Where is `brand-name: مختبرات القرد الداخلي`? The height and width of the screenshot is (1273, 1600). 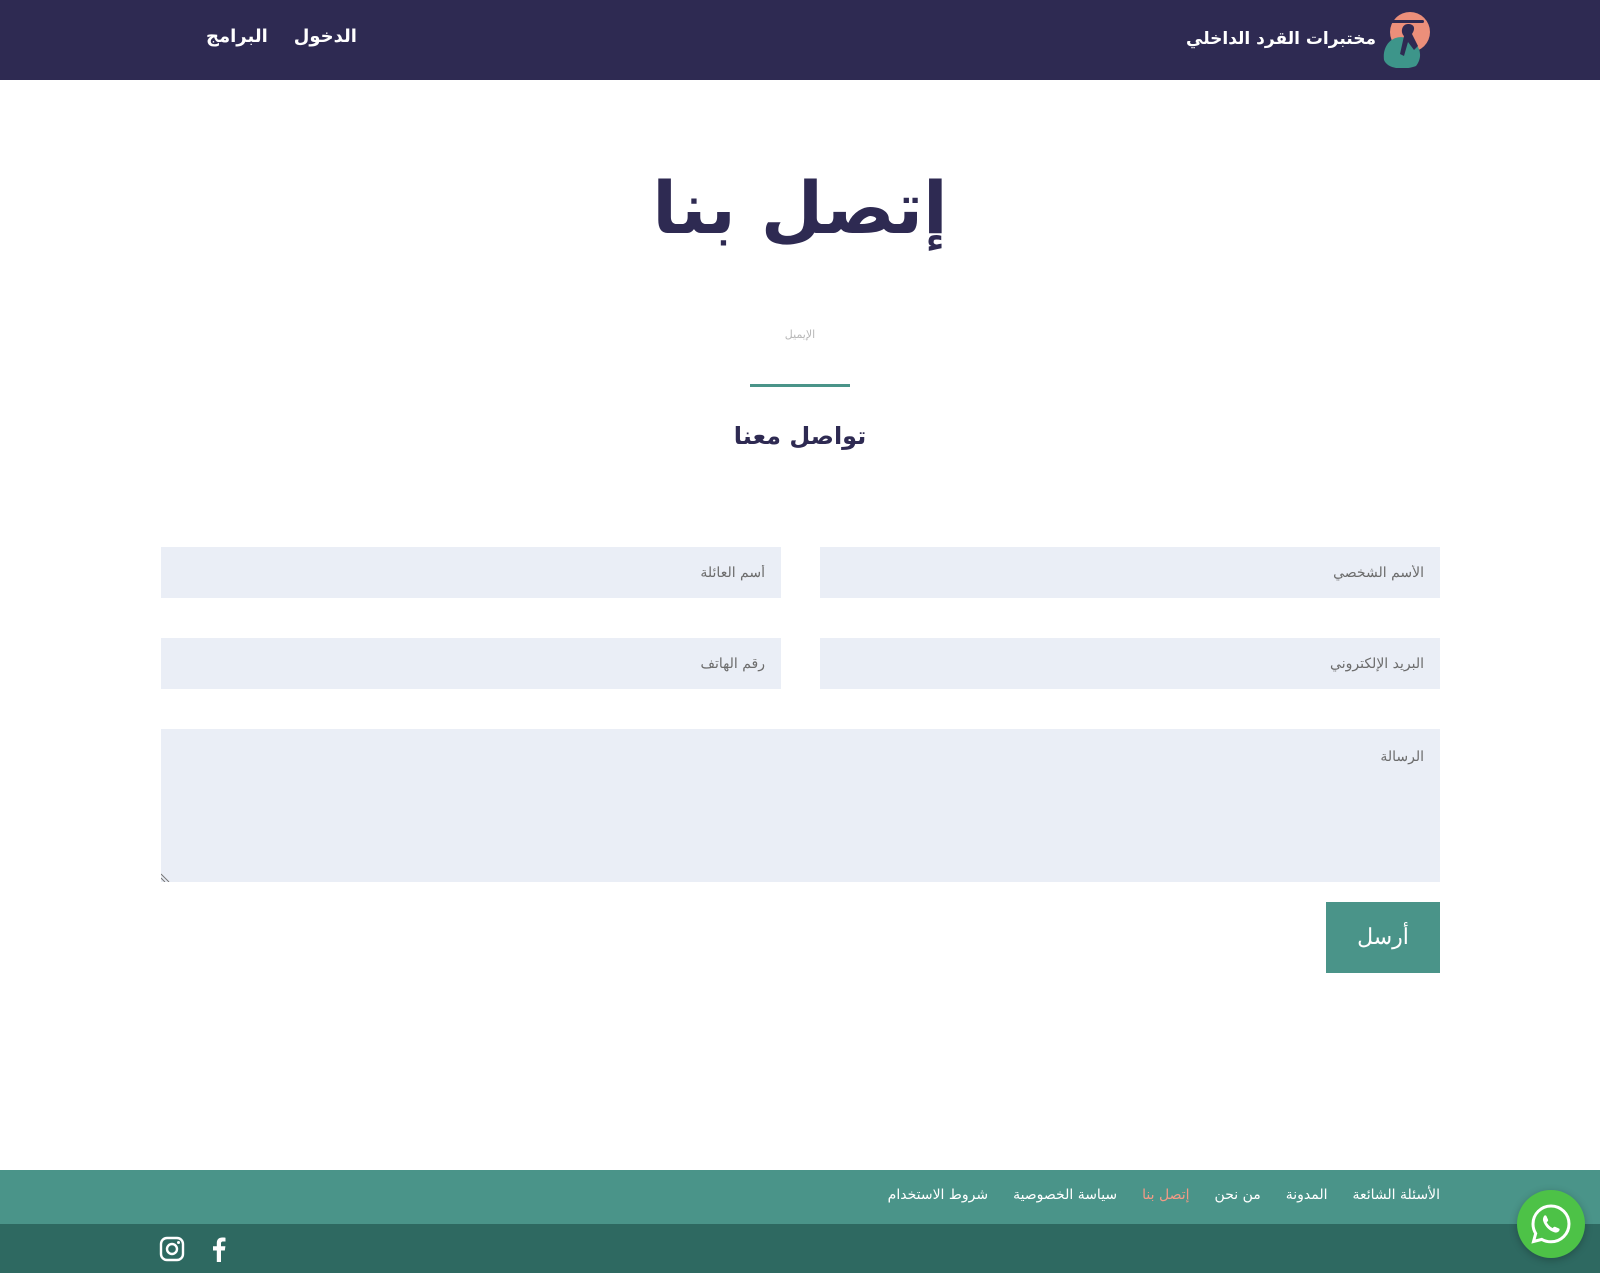
brand-name: مختبرات القرد الداخلي is located at coordinates (1281, 39).